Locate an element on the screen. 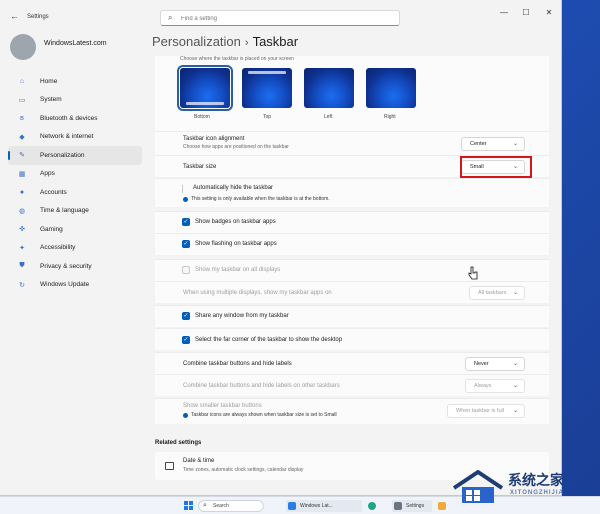  position-label: Top is located at coordinates (267, 117).